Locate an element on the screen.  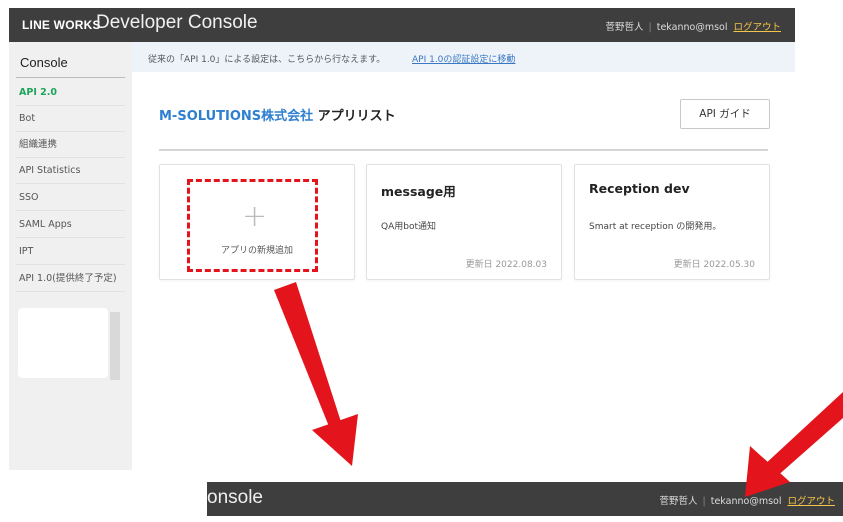
app-card-message: message用 QA用bot通知 更新日 2022.08.03 is located at coordinates (464, 222).